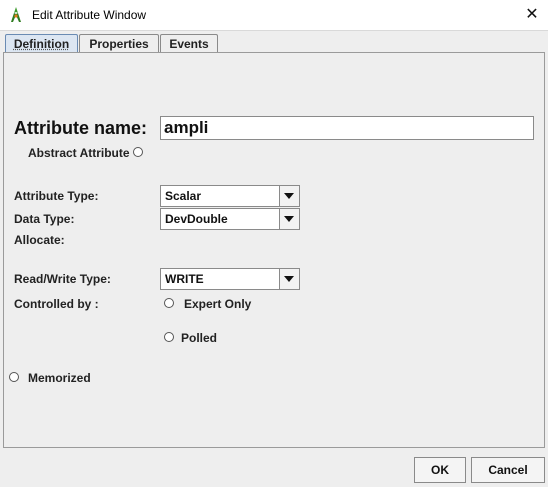 The width and height of the screenshot is (548, 487). Describe the element at coordinates (169, 337) in the screenshot. I see `polled-radio` at that location.